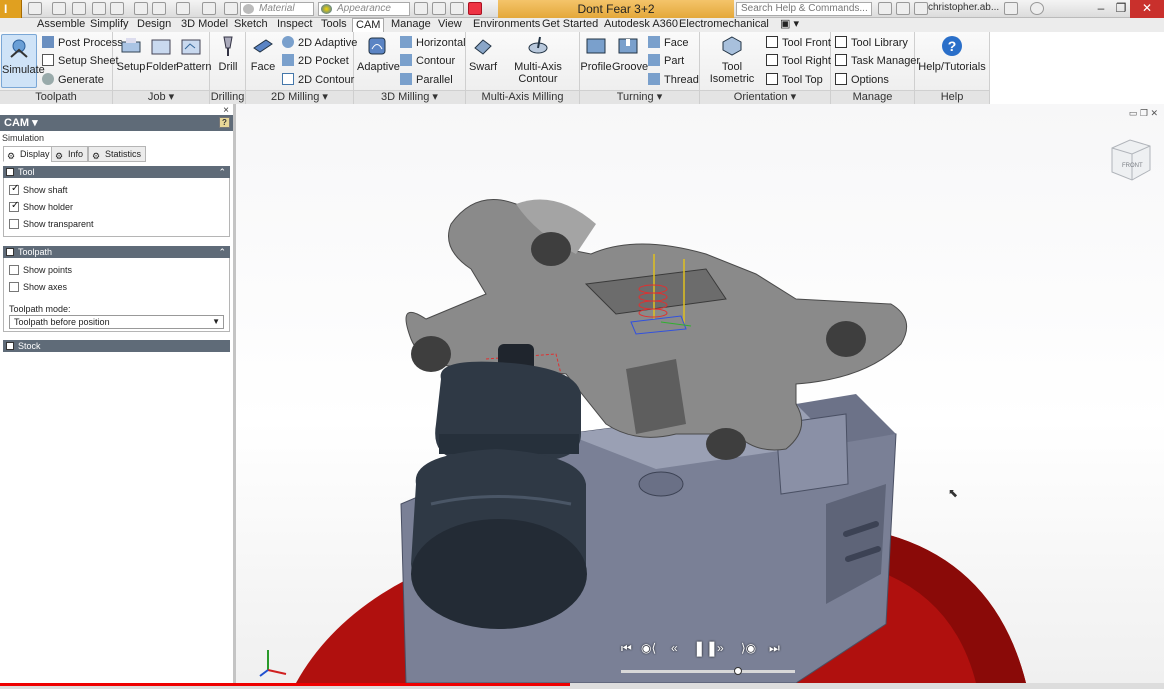 The image size is (1164, 689). What do you see at coordinates (639, 97) in the screenshot?
I see `group-turning-title: Turning ▾` at bounding box center [639, 97].